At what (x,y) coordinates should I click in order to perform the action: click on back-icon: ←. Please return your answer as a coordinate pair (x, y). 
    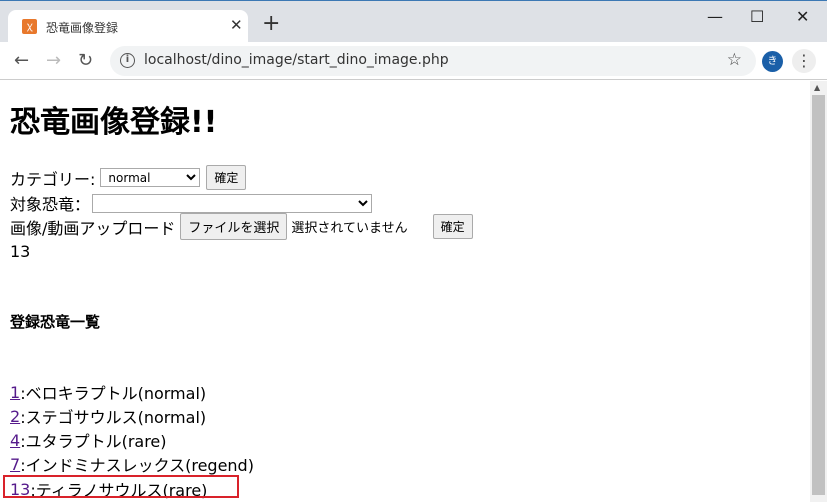
    Looking at the image, I should click on (21, 60).